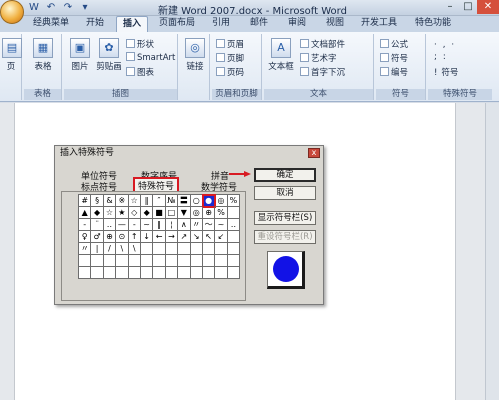  Describe the element at coordinates (184, 225) in the screenshot. I see `symbol-cell: ∧` at that location.